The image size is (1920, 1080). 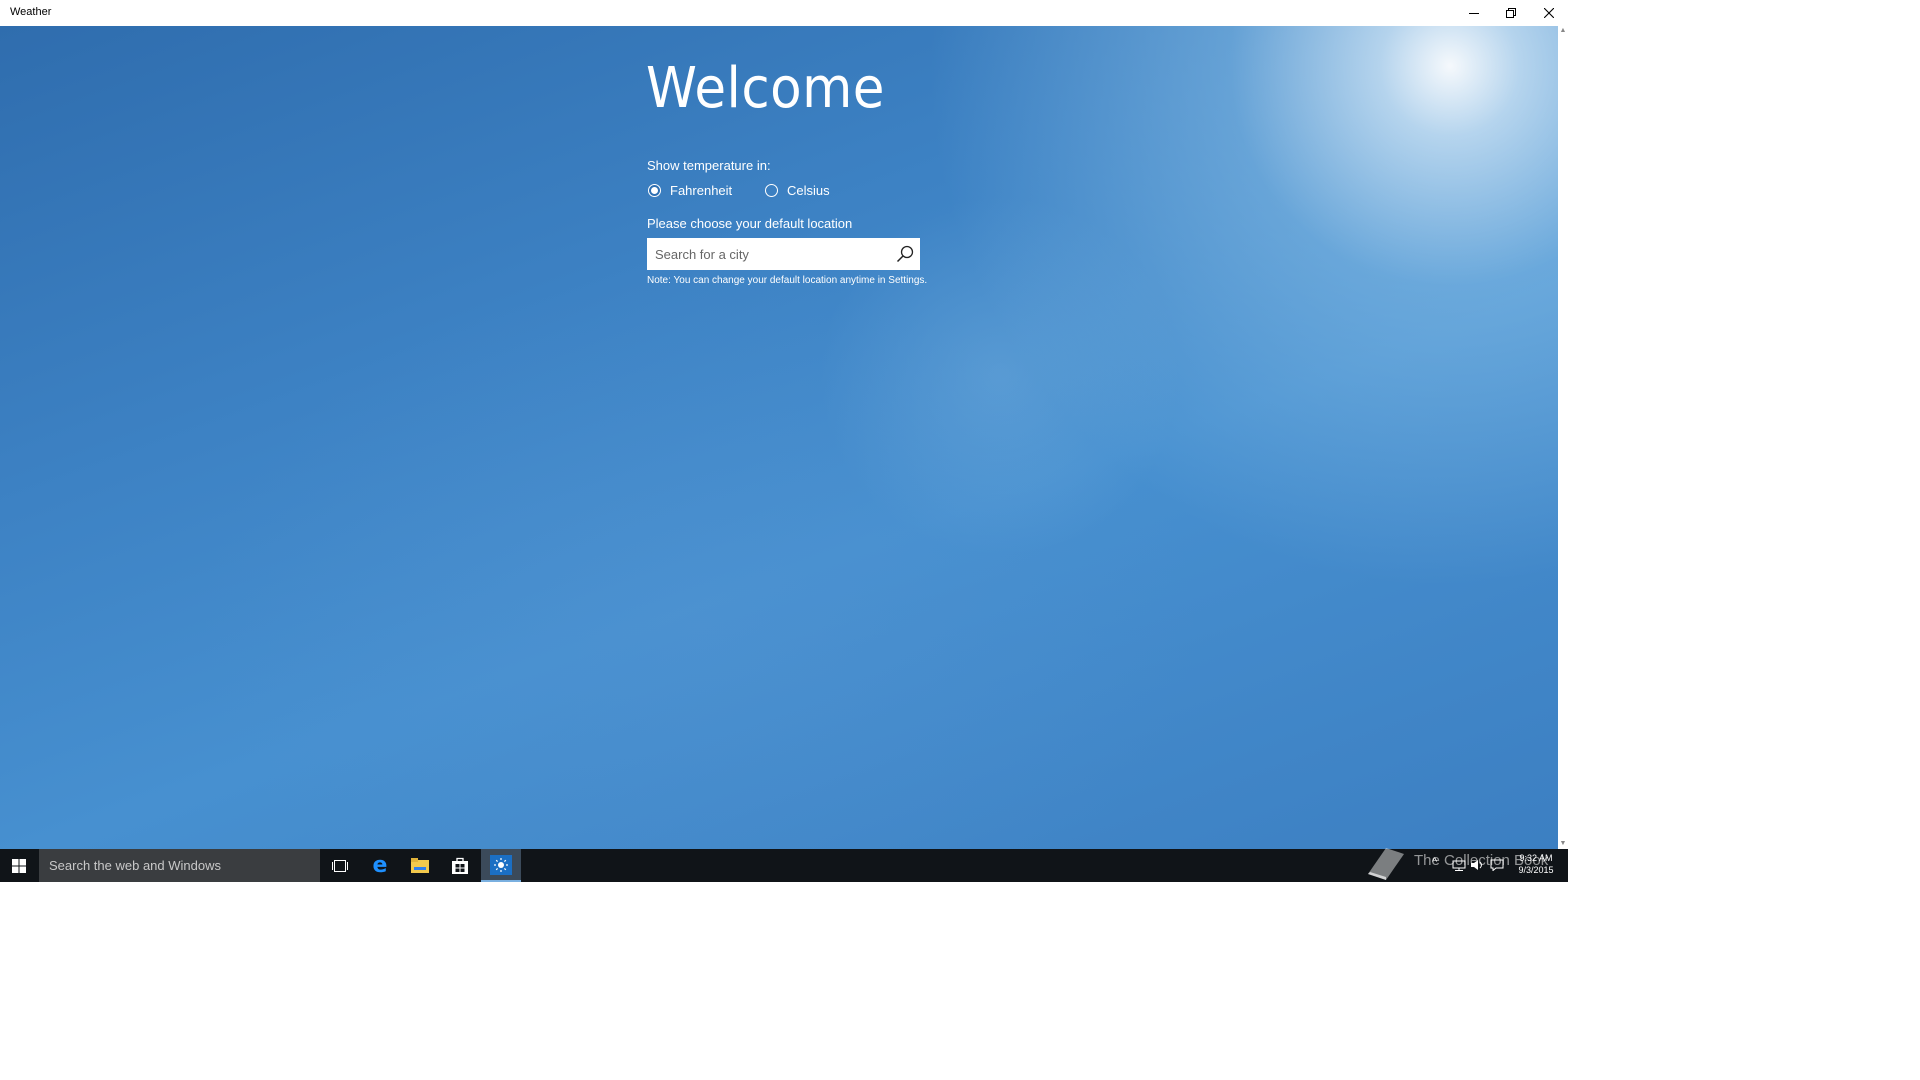 I want to click on file-explorer-button, so click(x=420, y=865).